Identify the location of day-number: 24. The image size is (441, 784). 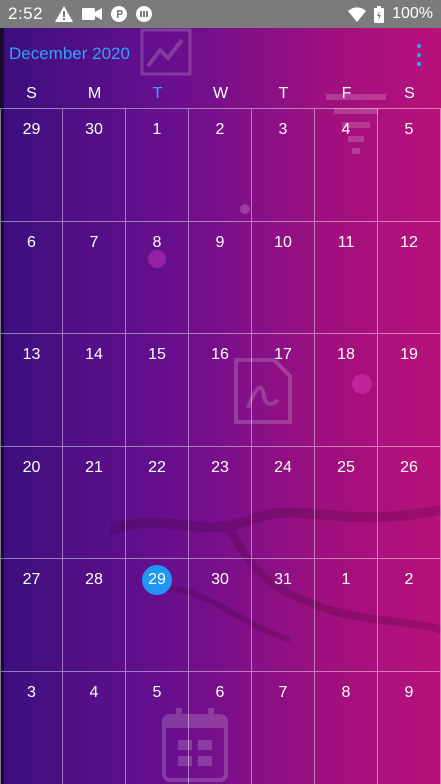
(283, 467).